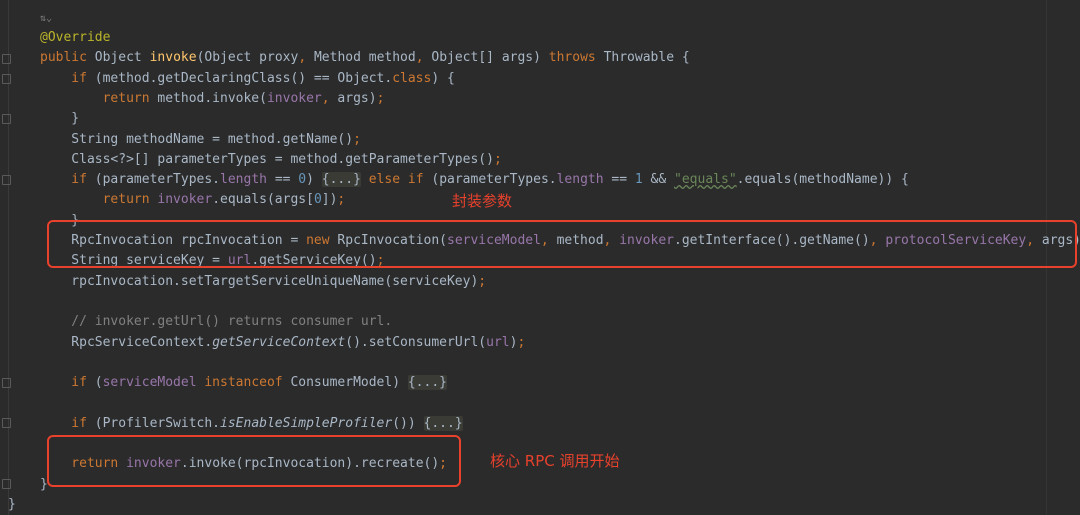  What do you see at coordinates (555, 461) in the screenshot?
I see `annotation-core-rpc: 核心 RPC 调用开始` at bounding box center [555, 461].